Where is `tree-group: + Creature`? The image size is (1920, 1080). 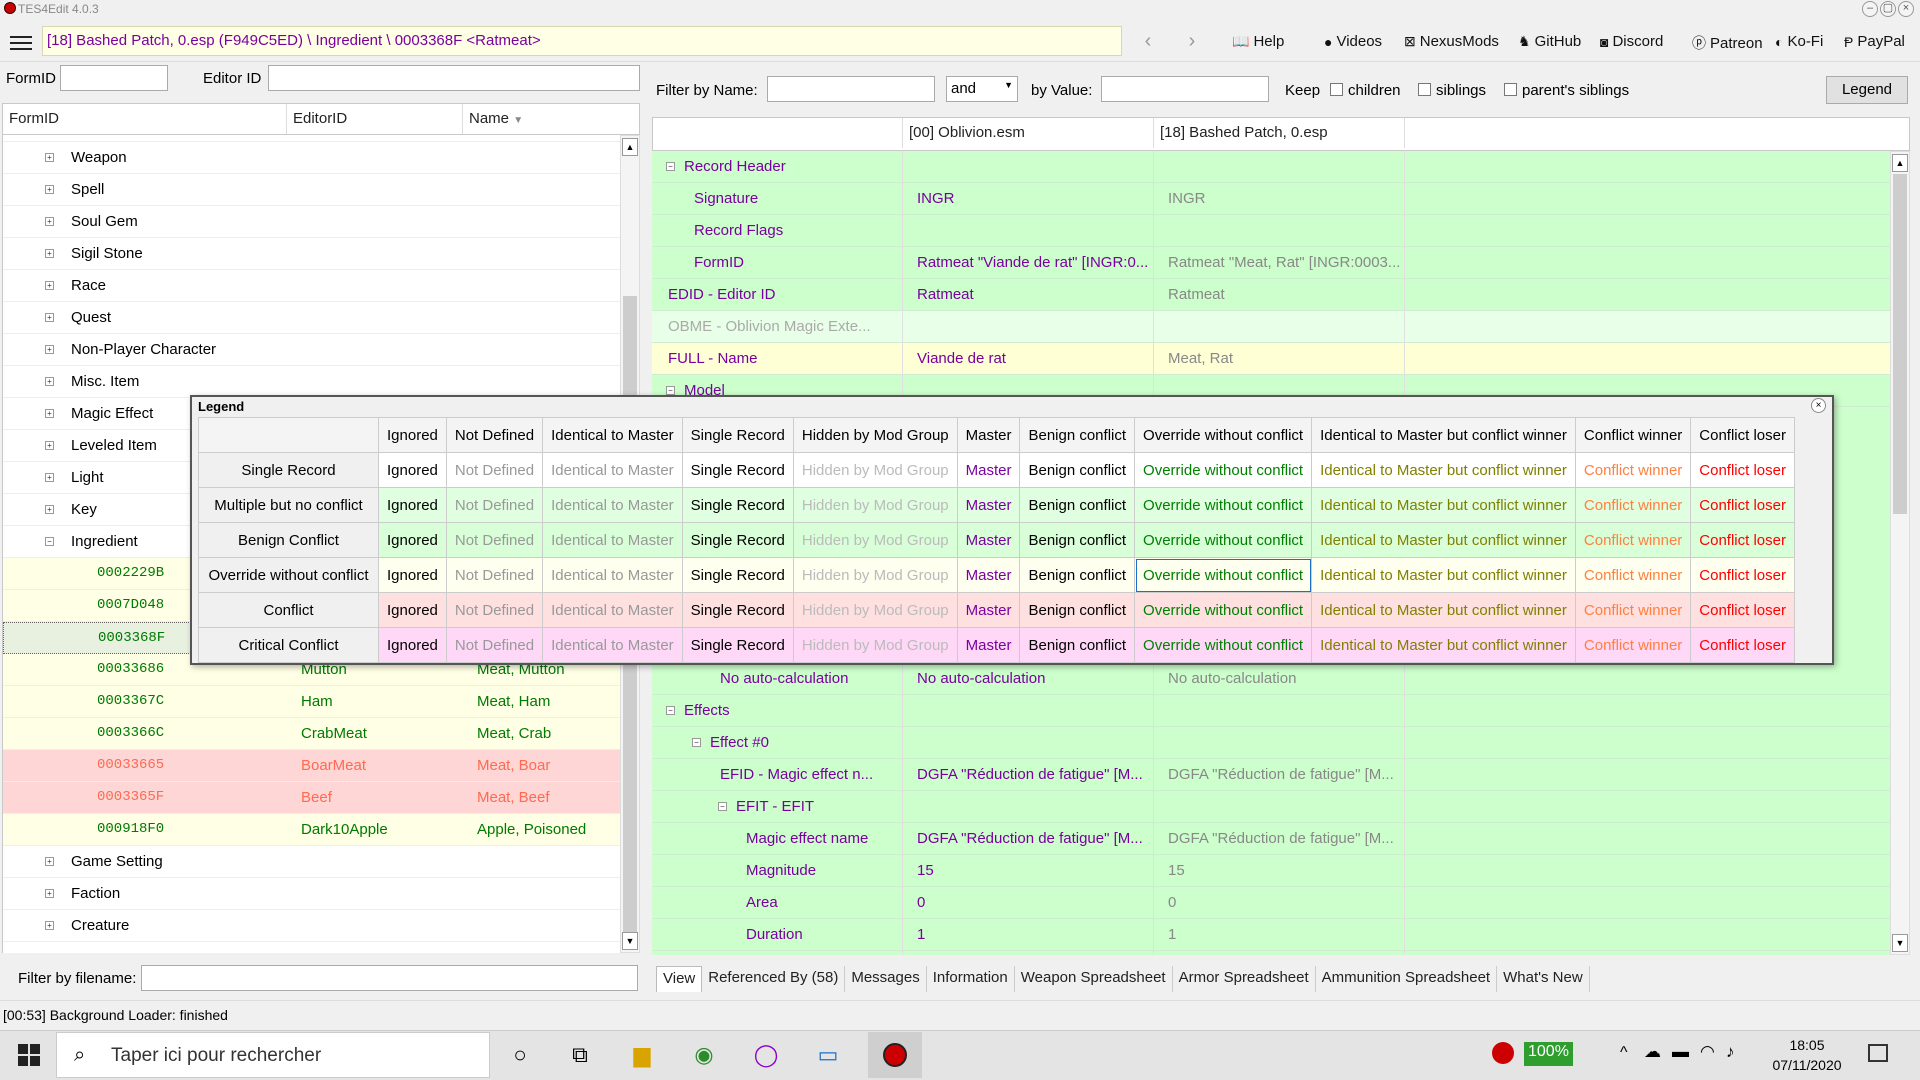 tree-group: + Creature is located at coordinates (311, 926).